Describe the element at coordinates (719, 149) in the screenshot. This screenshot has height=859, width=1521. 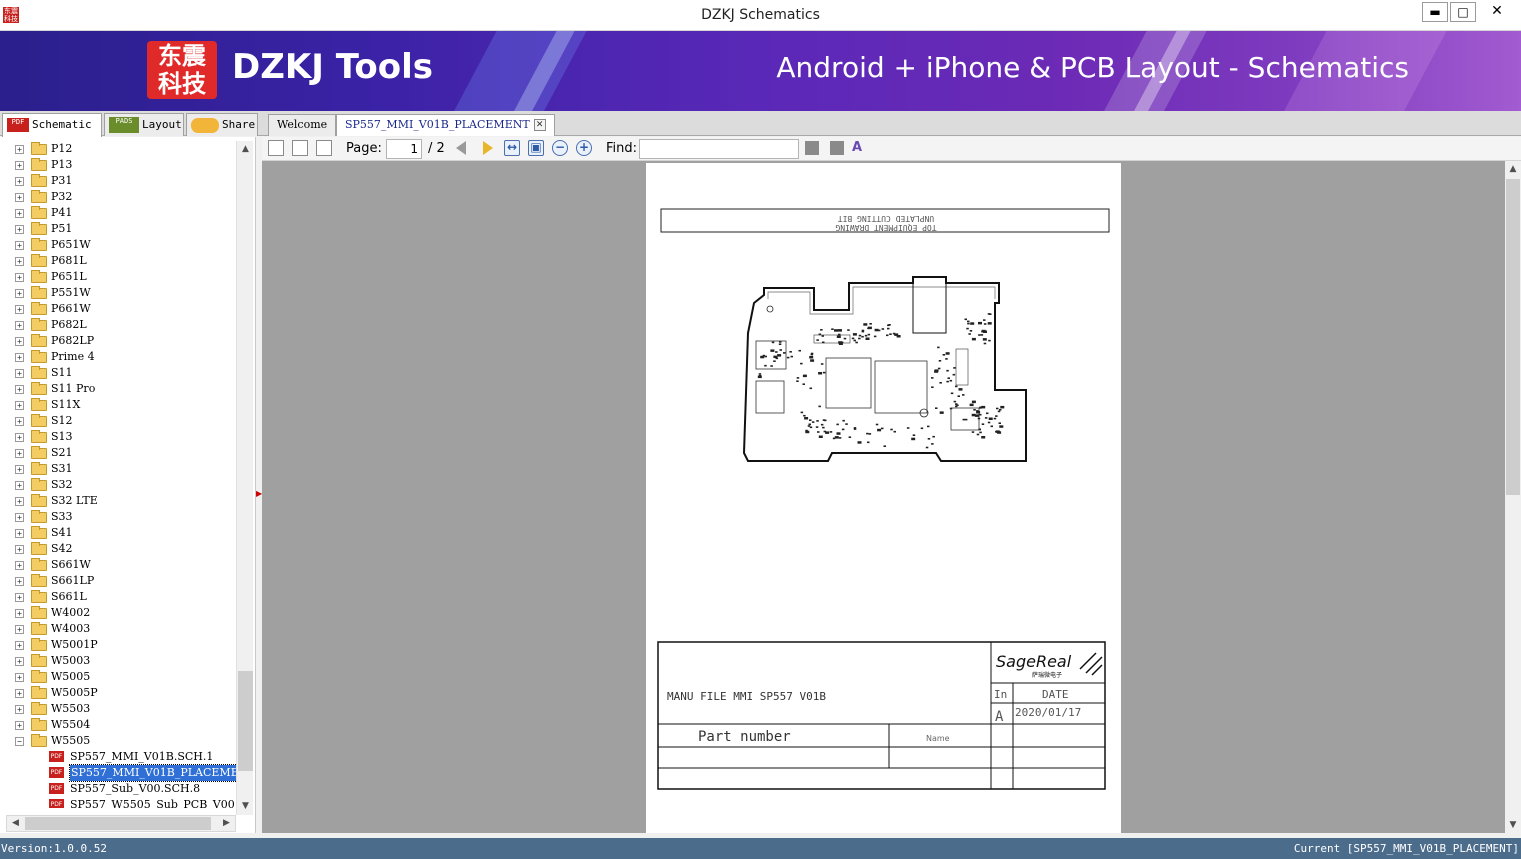
I see `find-input` at that location.